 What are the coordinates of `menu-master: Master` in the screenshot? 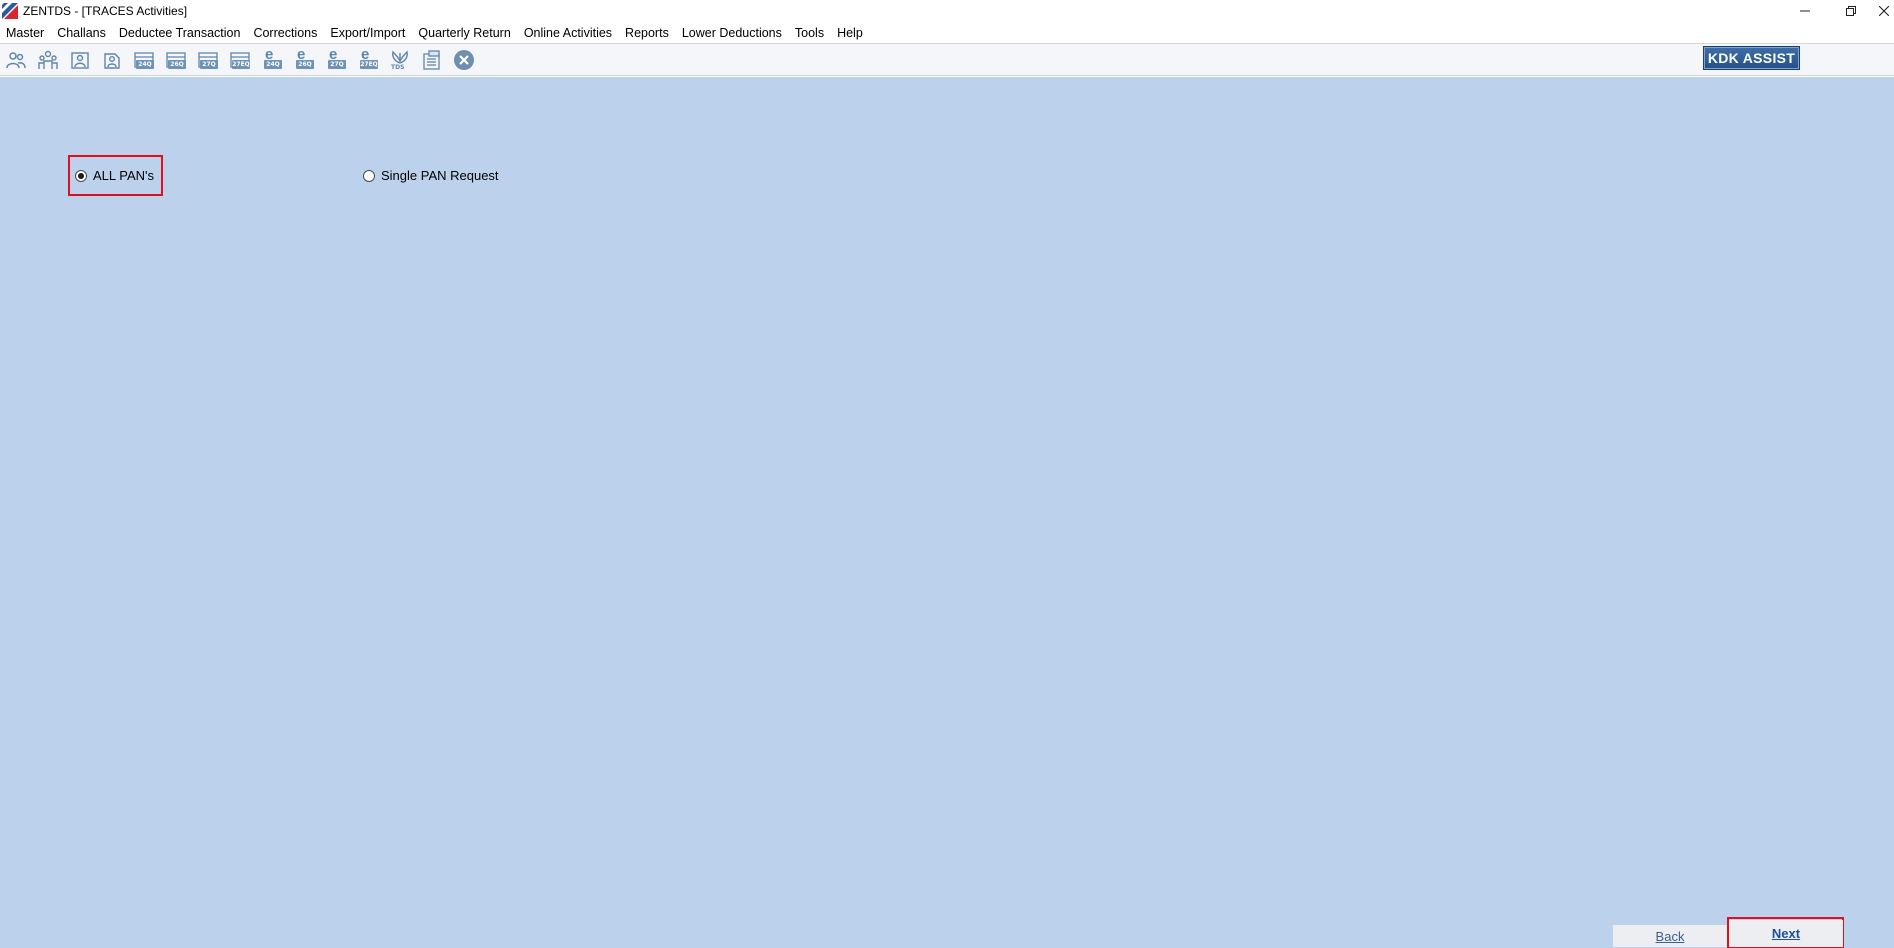 It's located at (25, 33).